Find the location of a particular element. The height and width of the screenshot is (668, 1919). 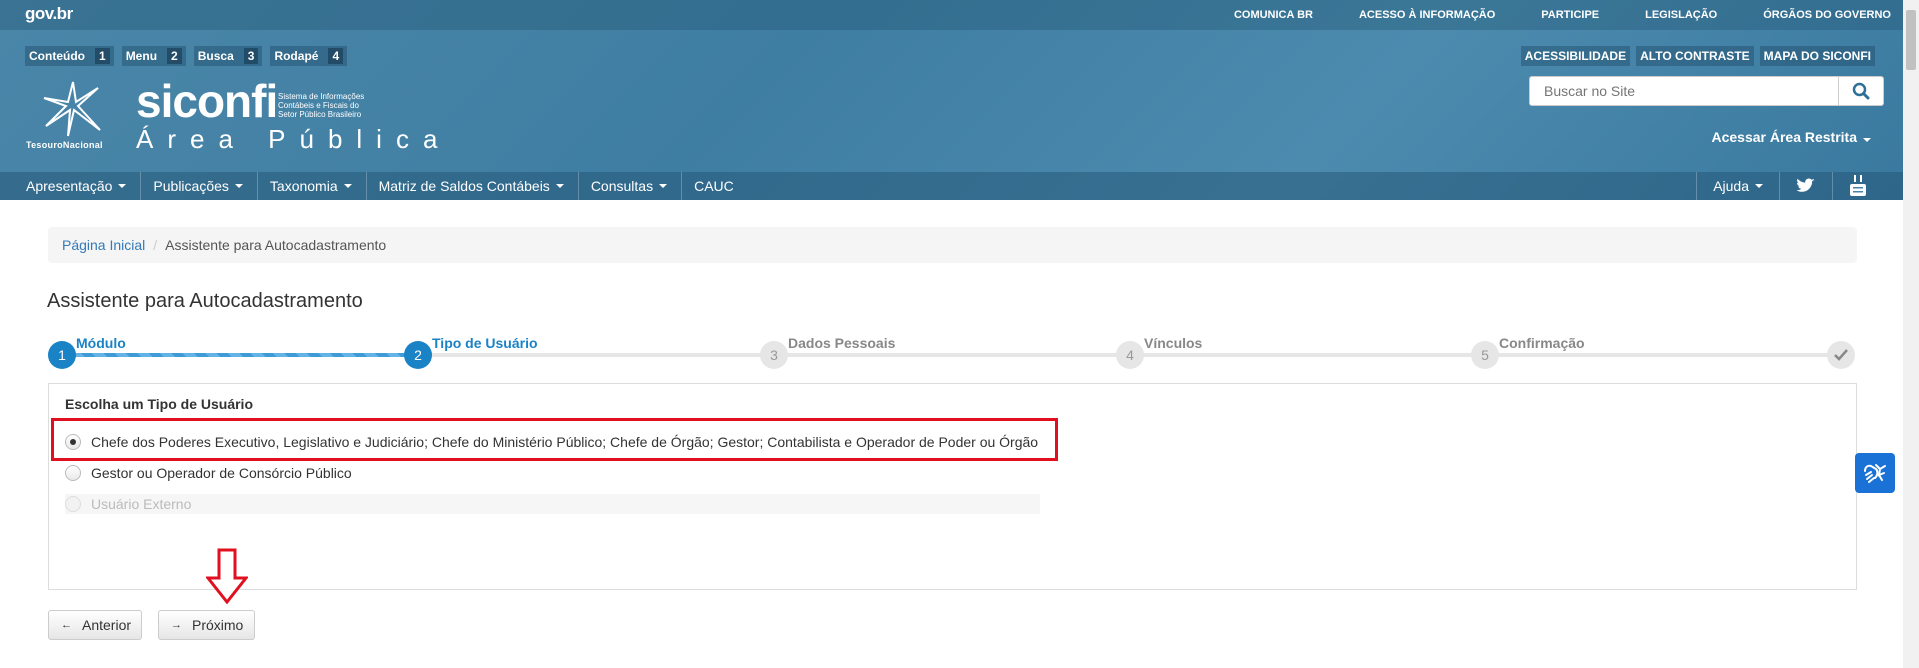

link-acesso-informacao: ACESSO À INFORMAÇÃO is located at coordinates (1427, 15).